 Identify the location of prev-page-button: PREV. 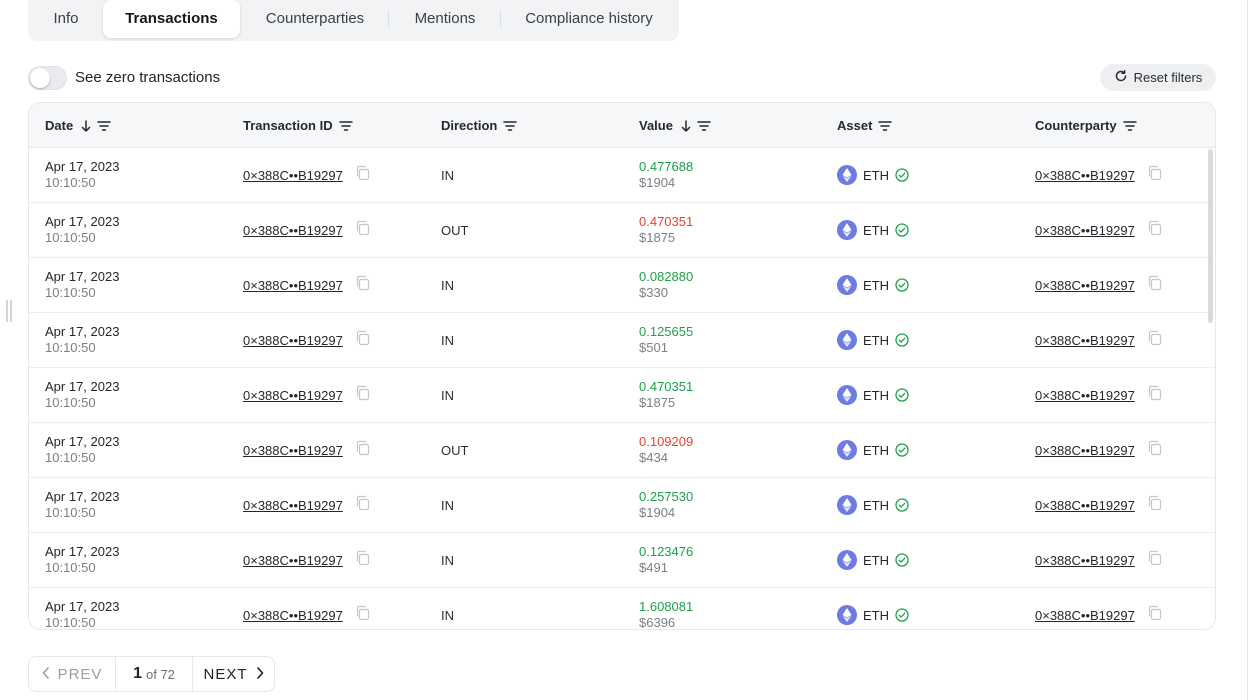
(72, 674).